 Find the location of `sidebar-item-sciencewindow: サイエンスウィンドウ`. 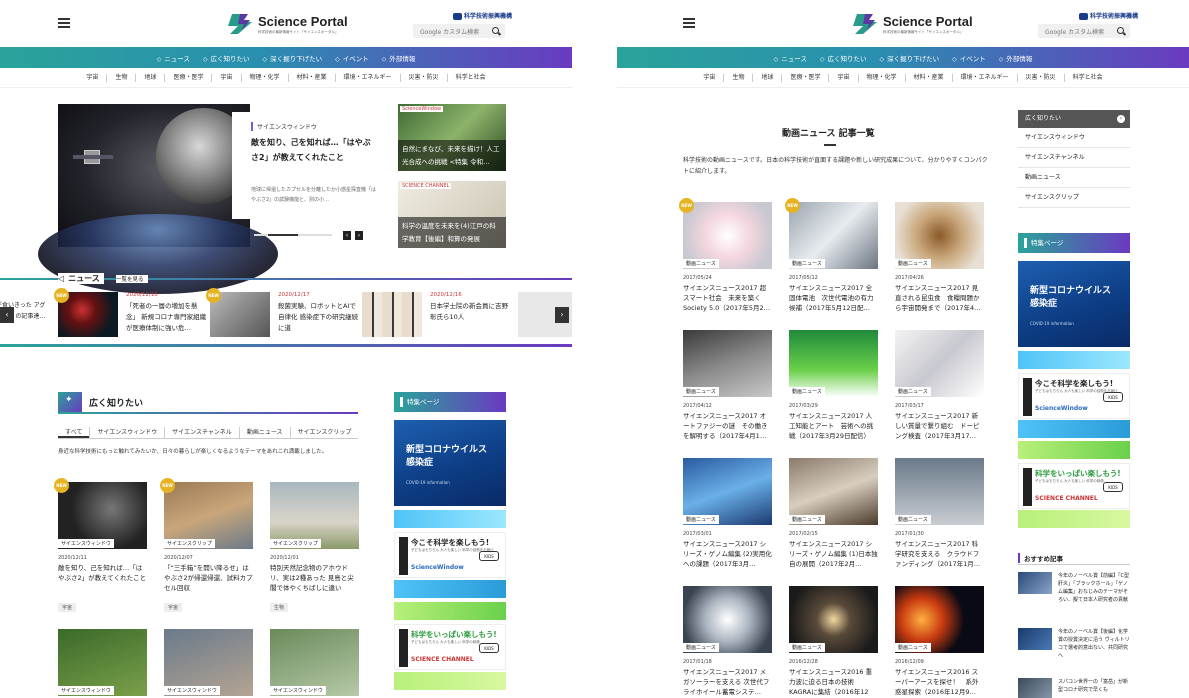

sidebar-item-sciencewindow: サイエンスウィンドウ is located at coordinates (1074, 138).